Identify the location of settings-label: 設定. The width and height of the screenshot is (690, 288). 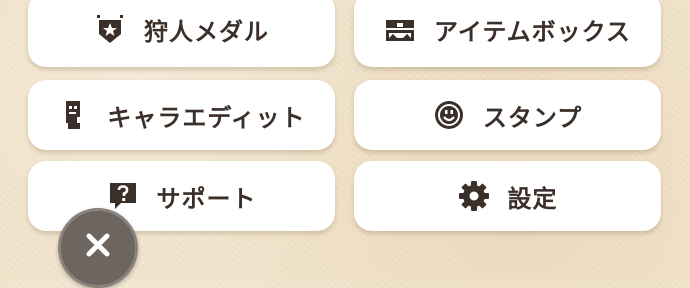
(532, 198).